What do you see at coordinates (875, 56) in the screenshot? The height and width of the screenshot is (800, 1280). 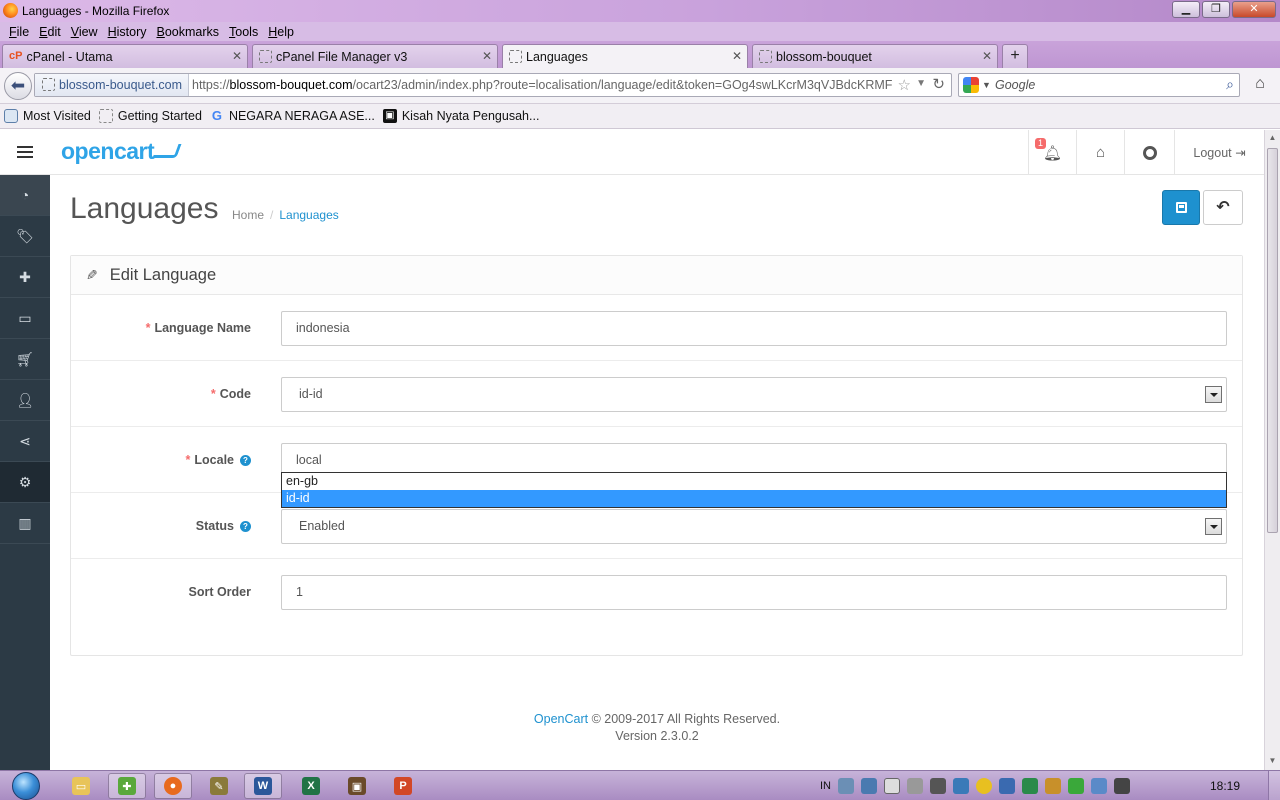 I see `tab-blossom-bouquet: blossom-bouquet ✕` at bounding box center [875, 56].